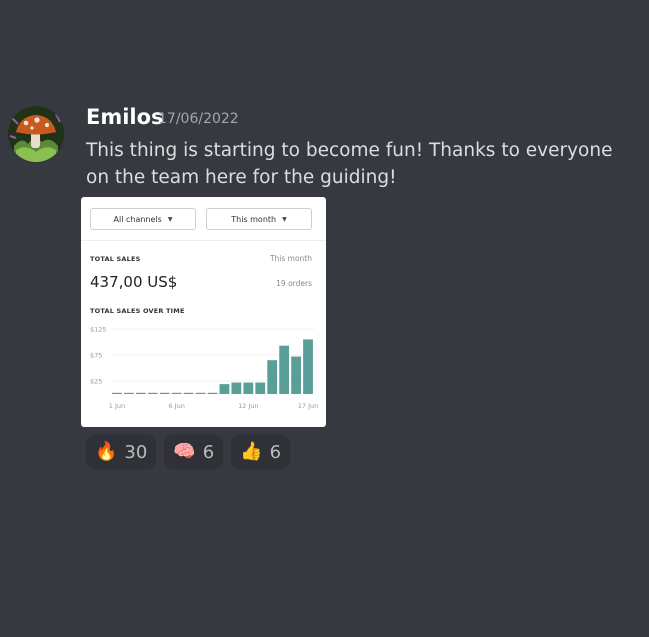 The height and width of the screenshot is (637, 649). What do you see at coordinates (134, 282) in the screenshot?
I see `total-sales-value: 437,00 US$` at bounding box center [134, 282].